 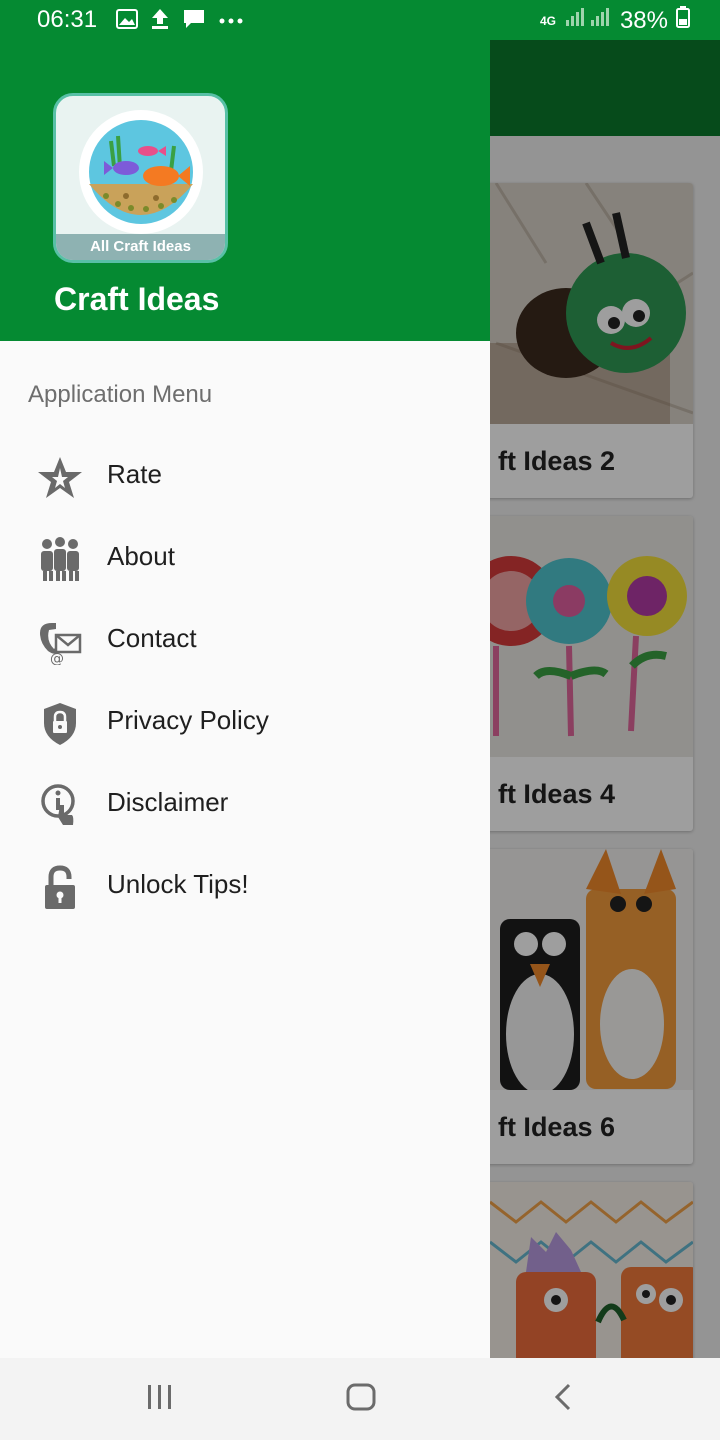 I want to click on menu-item-label: Privacy Policy, so click(x=188, y=720).